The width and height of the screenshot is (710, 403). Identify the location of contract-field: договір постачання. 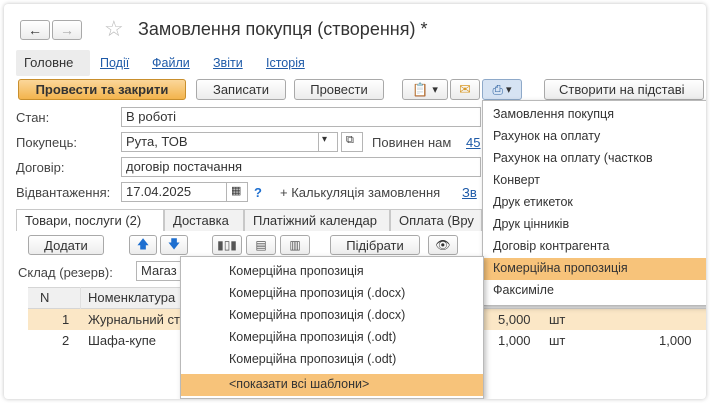
(301, 167).